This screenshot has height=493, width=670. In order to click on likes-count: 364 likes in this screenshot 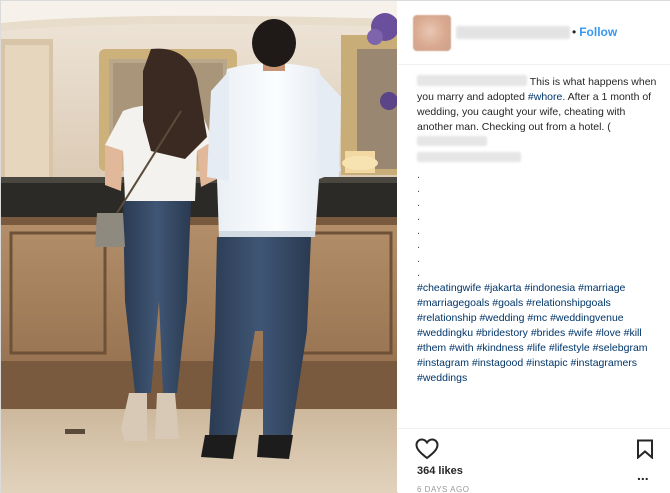, I will do `click(440, 471)`.